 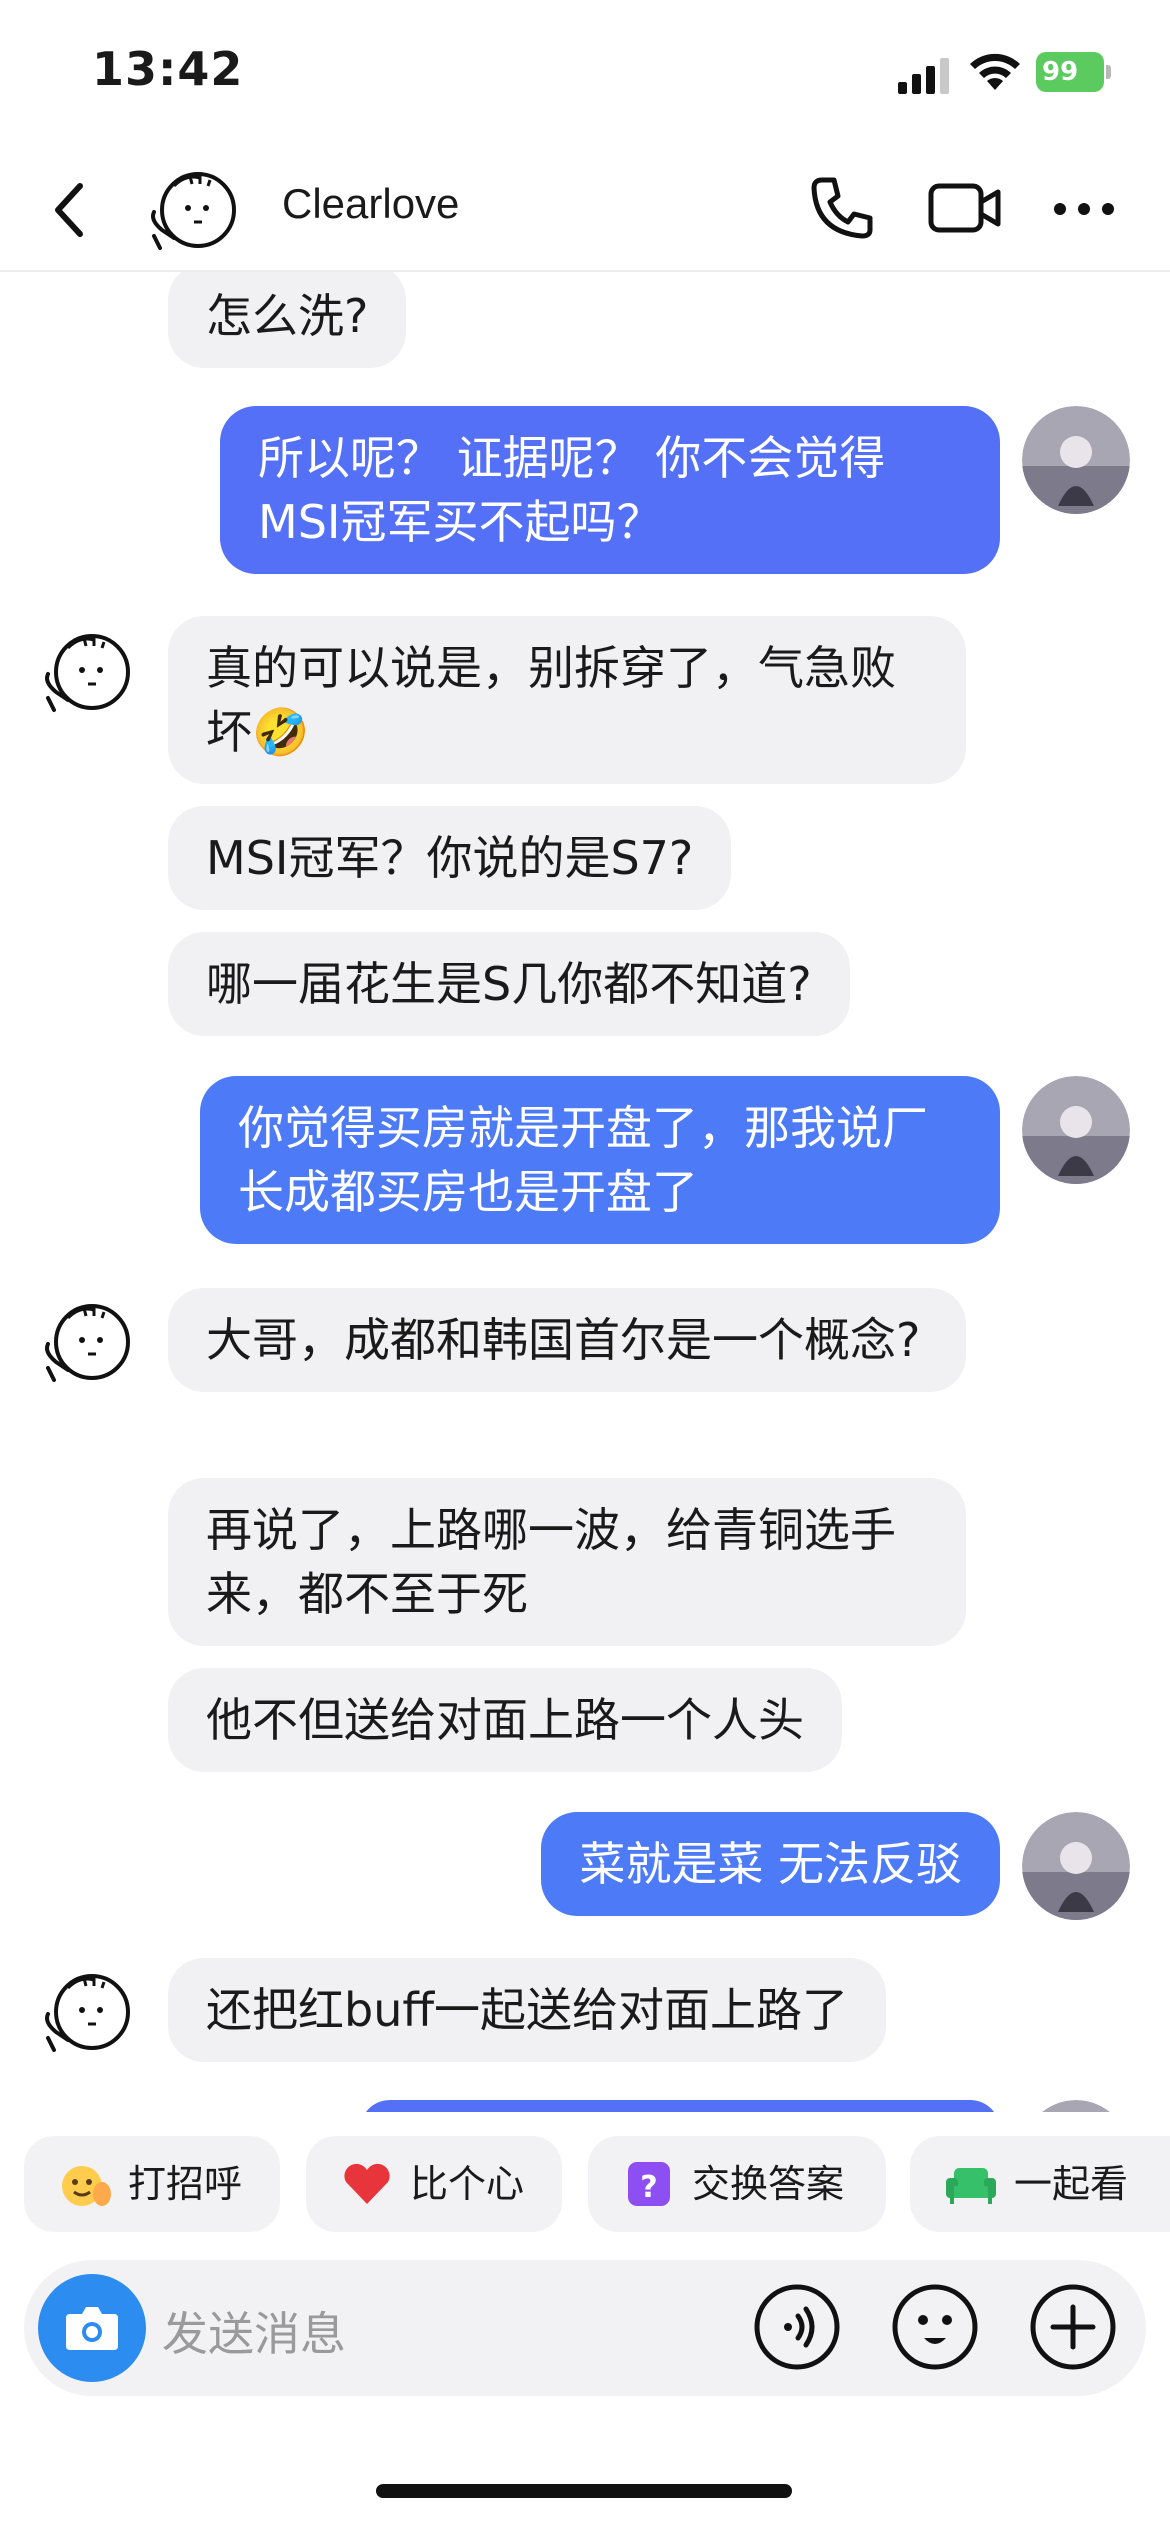 I want to click on emoji-icon, so click(x=935, y=2327).